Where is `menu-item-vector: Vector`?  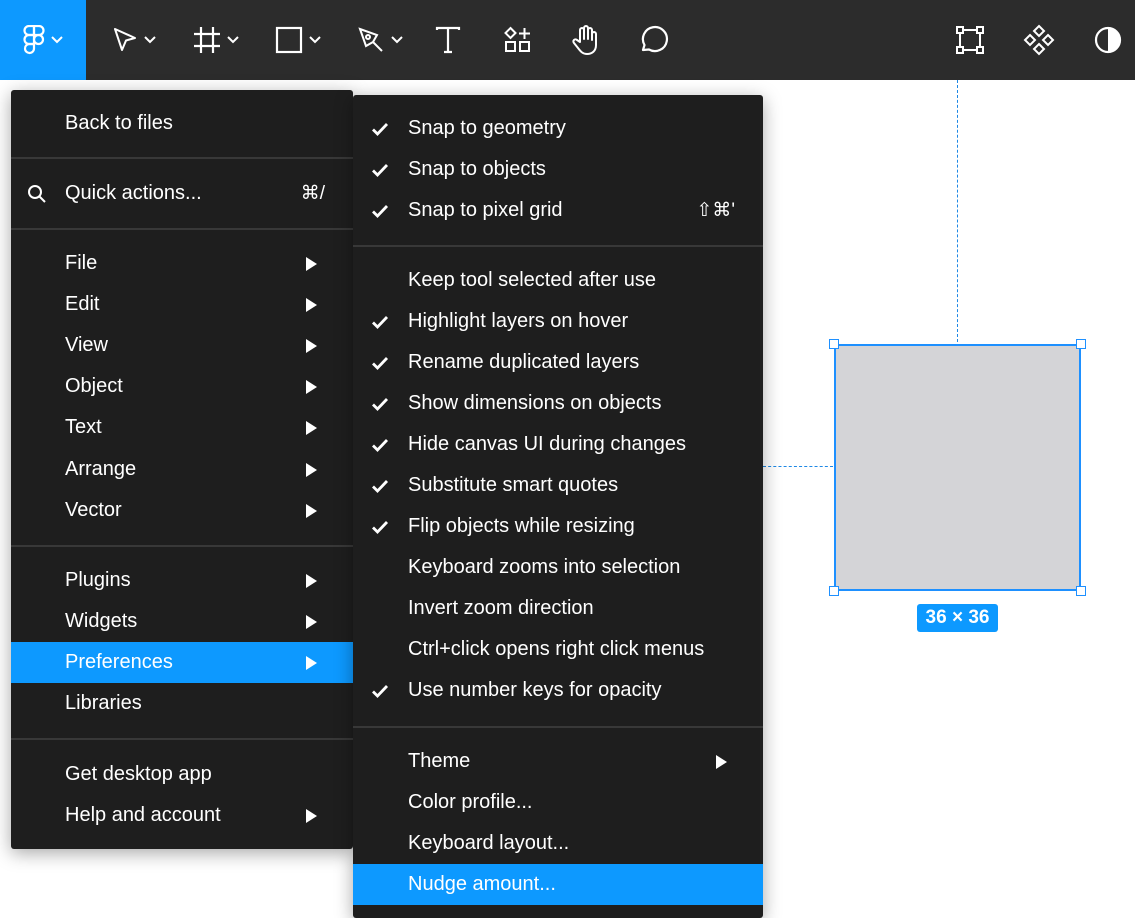
menu-item-vector: Vector is located at coordinates (182, 510).